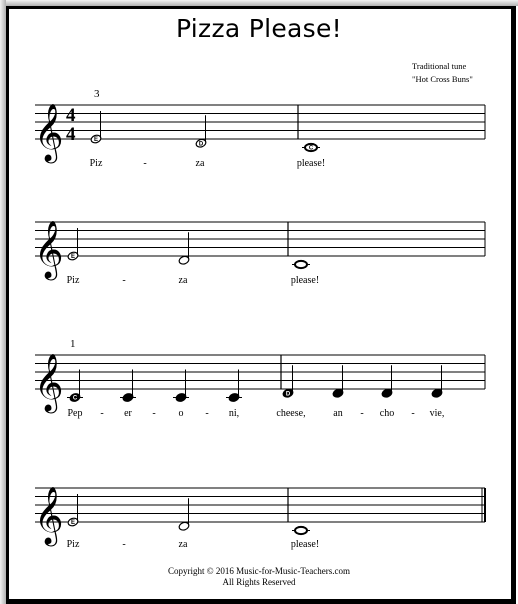  Describe the element at coordinates (259, 582) in the screenshot. I see `copyright-line-2: All Rights Reserved` at that location.